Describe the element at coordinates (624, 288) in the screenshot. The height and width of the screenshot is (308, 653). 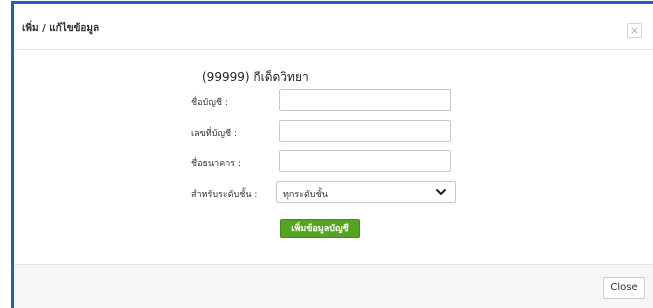
I see `close-button: Close` at that location.